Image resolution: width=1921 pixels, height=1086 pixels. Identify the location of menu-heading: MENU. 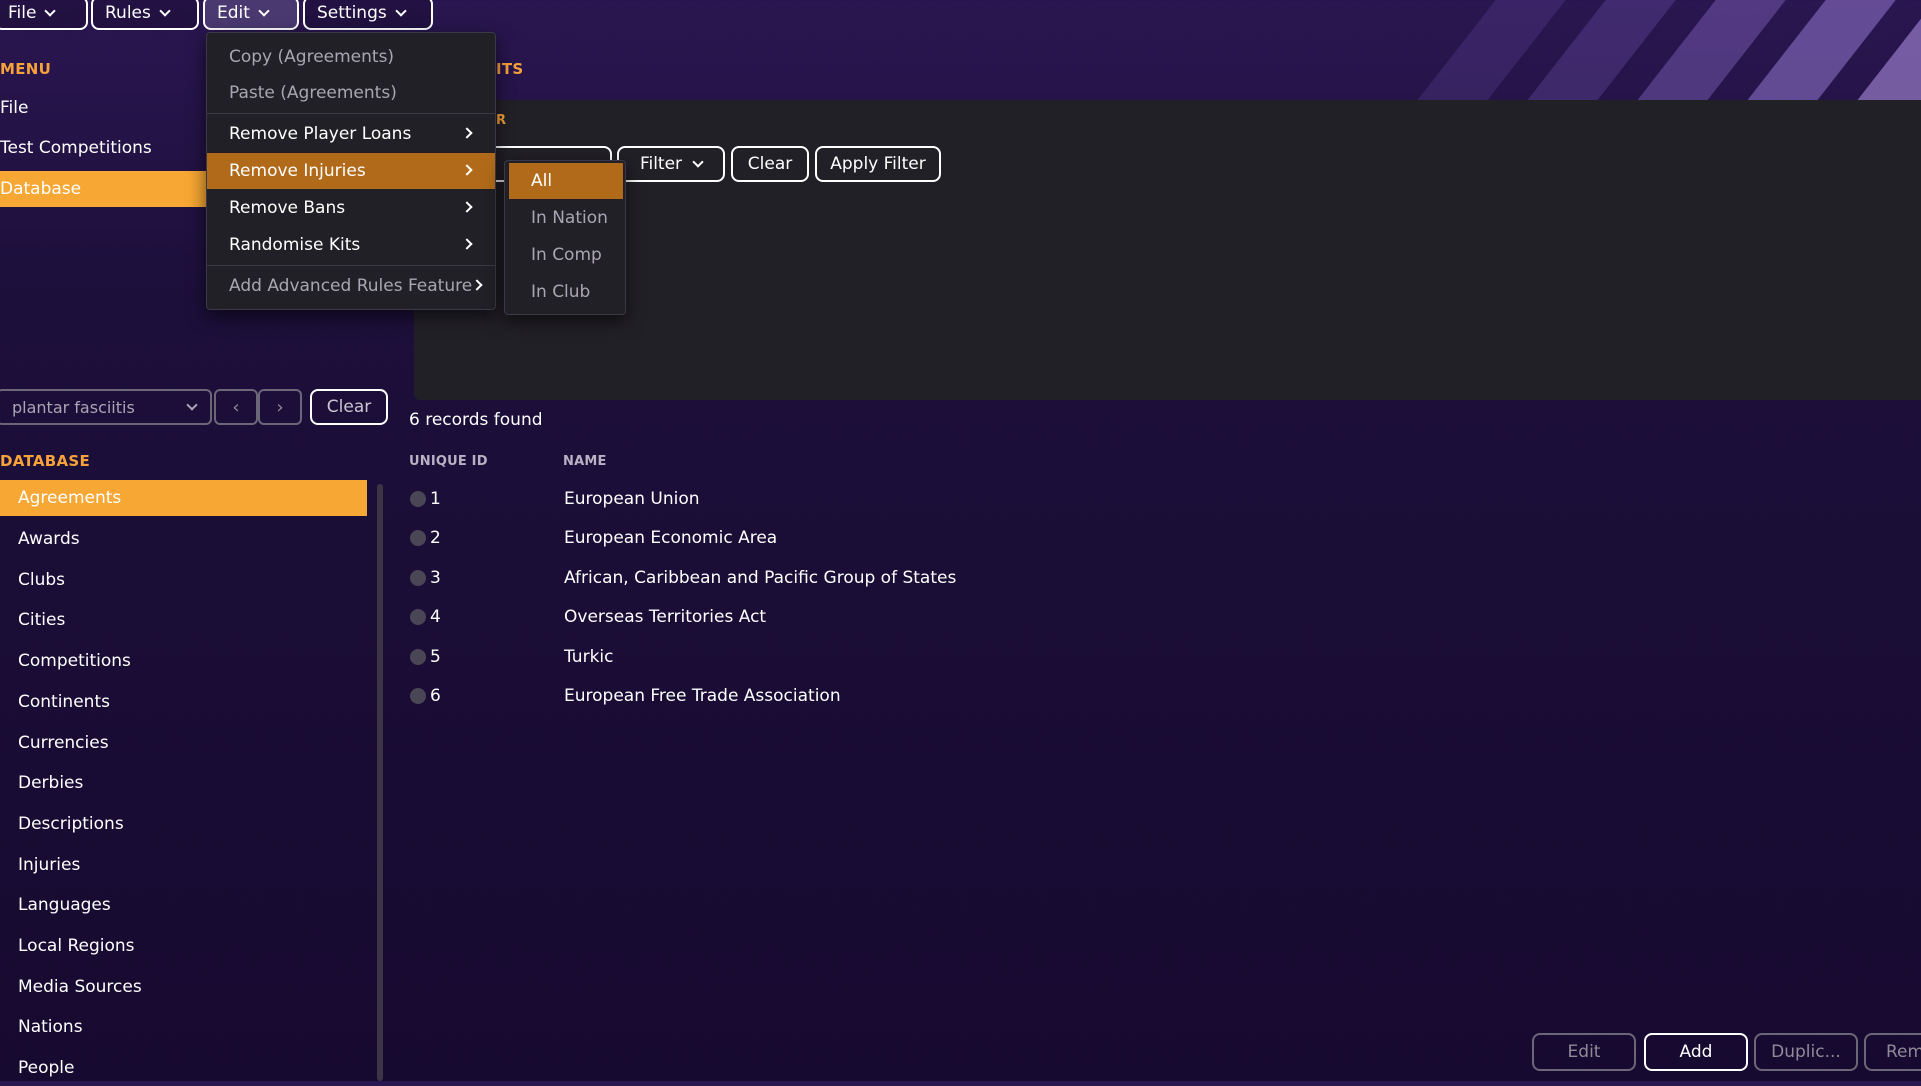
(26, 69).